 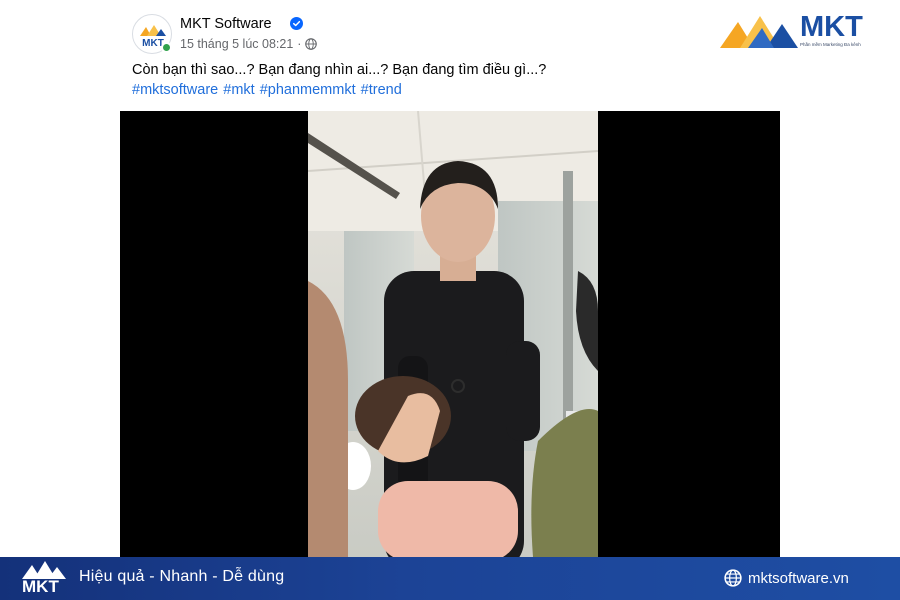 I want to click on post-header: MKT MKT Software 15 tháng 5 lúc 08:21 ·, so click(x=382, y=34).